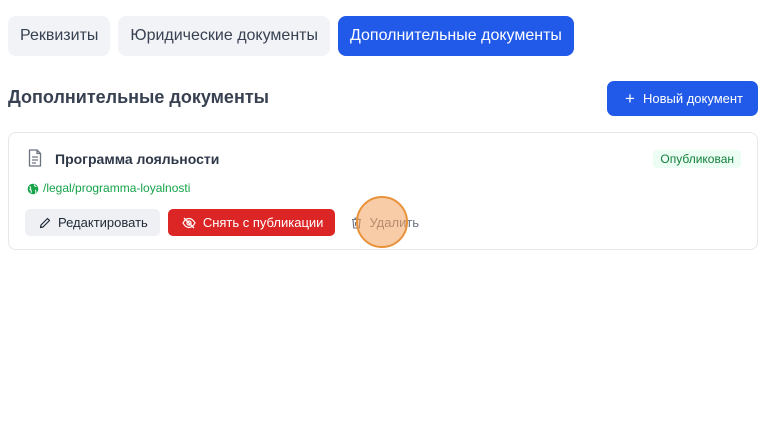  What do you see at coordinates (692, 98) in the screenshot?
I see `new-document-label: Новый документ` at bounding box center [692, 98].